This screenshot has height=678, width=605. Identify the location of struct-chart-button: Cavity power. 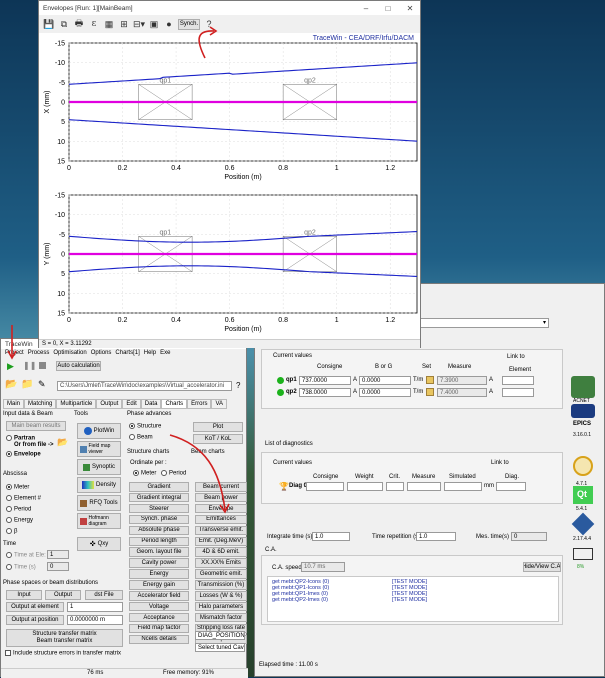
(159, 563).